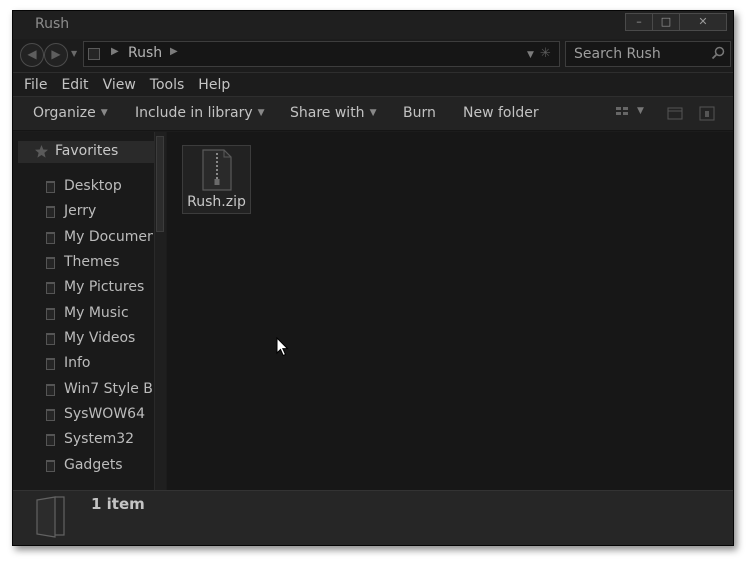  I want to click on nav-item-label: SysWOW64, so click(104, 414).